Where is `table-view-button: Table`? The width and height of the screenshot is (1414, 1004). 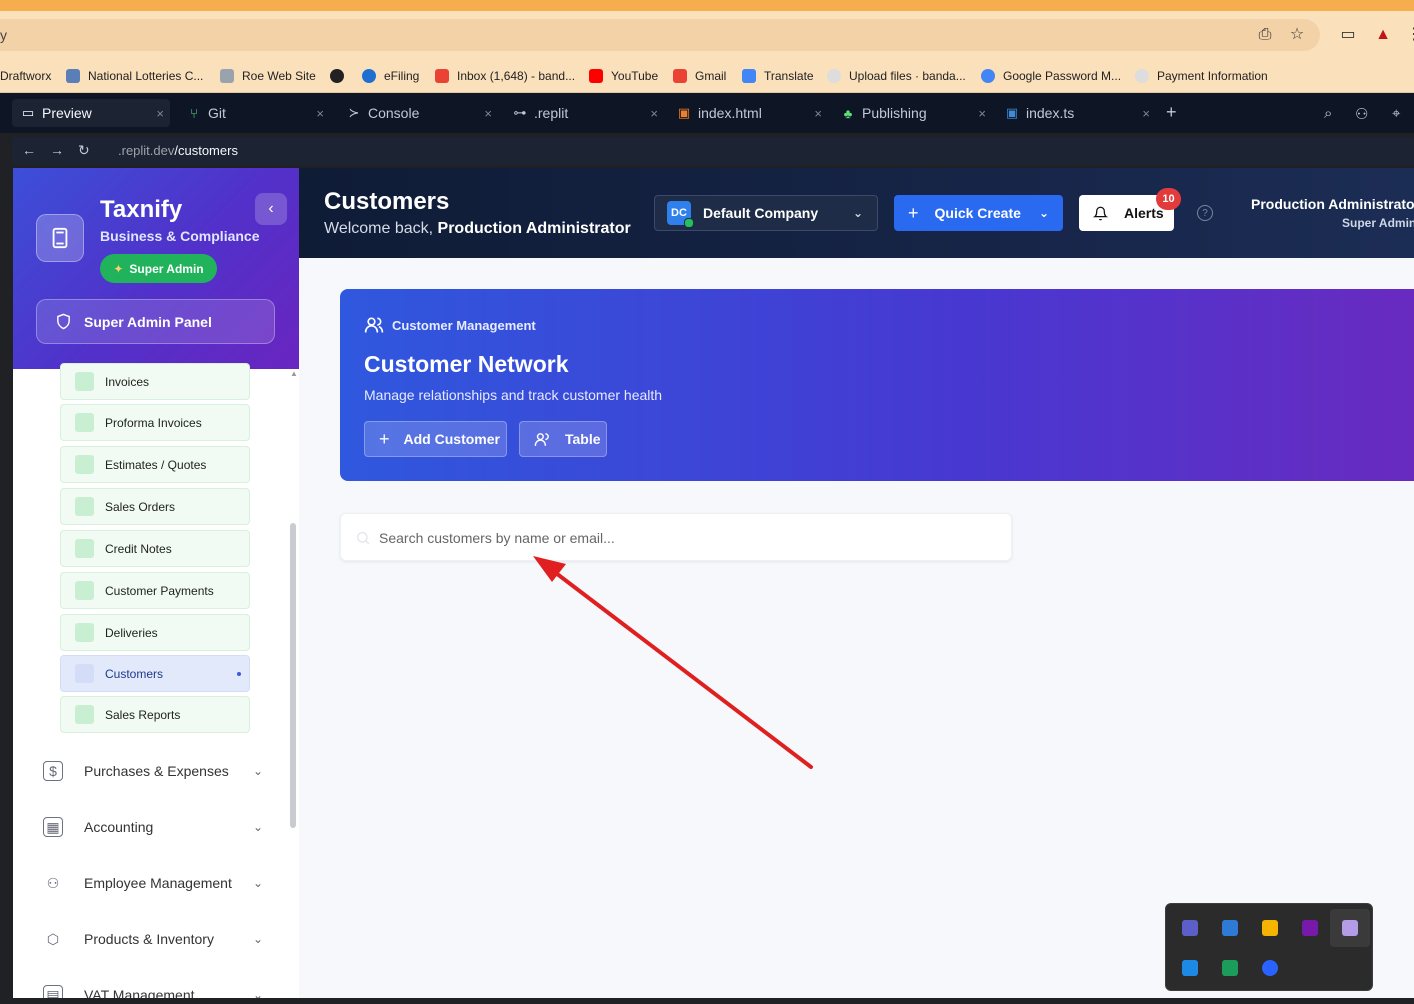
table-view-button: Table is located at coordinates (563, 439).